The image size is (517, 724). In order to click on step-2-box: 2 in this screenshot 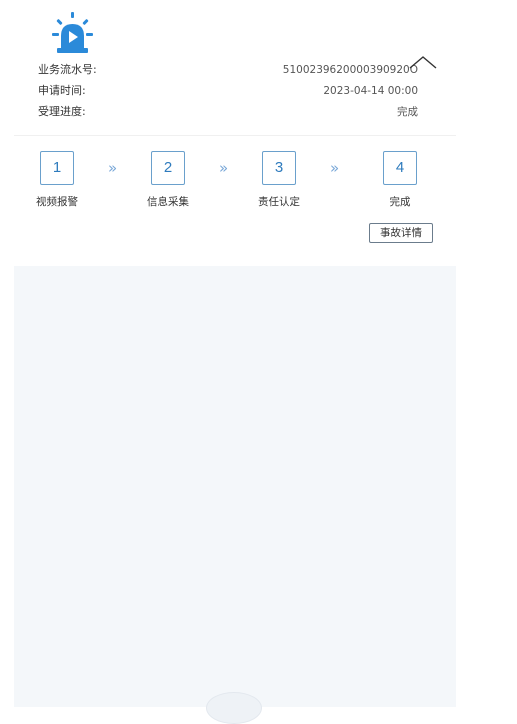, I will do `click(168, 168)`.